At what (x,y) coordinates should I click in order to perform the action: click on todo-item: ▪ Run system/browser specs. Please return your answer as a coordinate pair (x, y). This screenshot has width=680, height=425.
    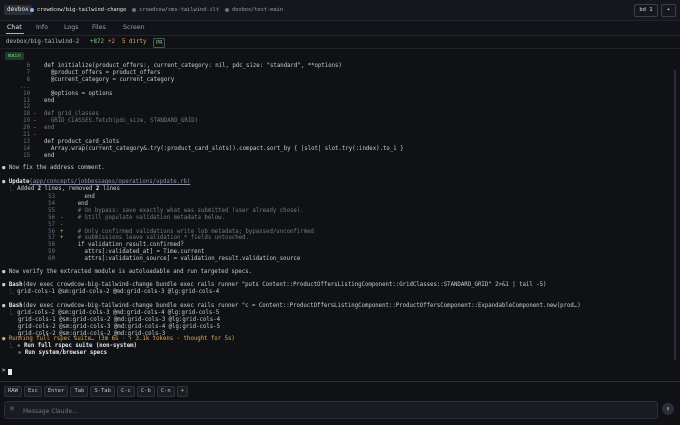
    Looking at the image, I should click on (63, 353).